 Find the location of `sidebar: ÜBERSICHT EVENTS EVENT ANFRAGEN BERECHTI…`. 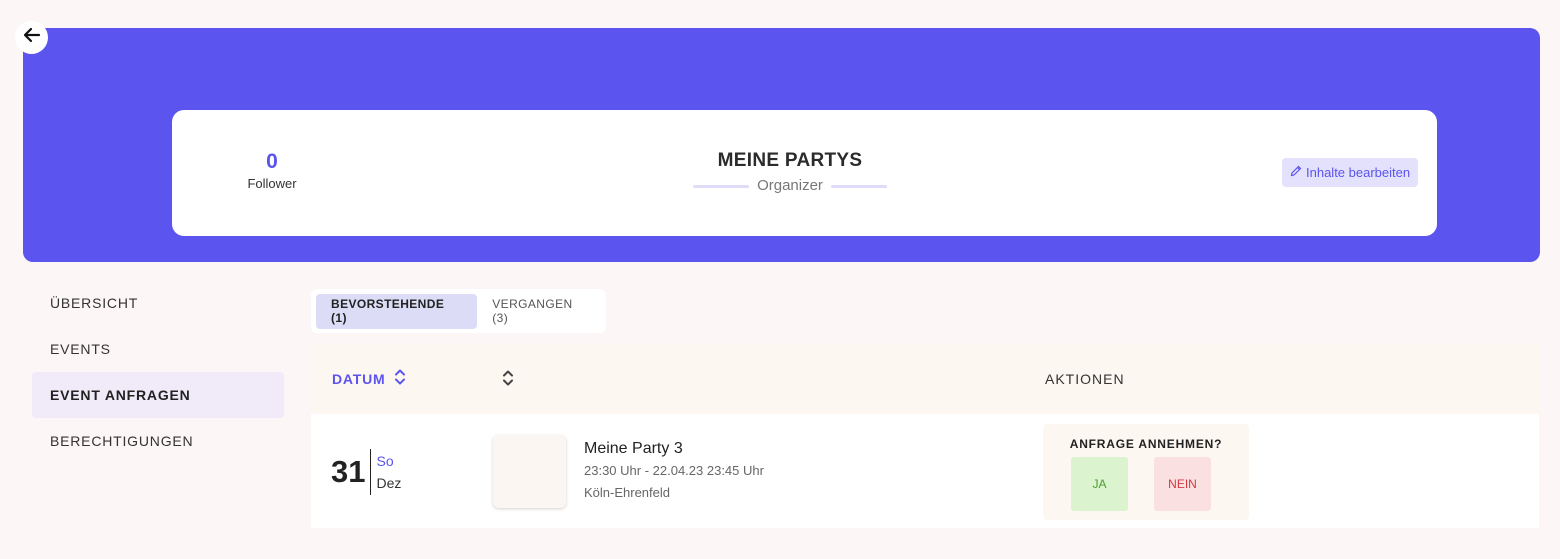

sidebar: ÜBERSICHT EVENTS EVENT ANFRAGEN BERECHTI… is located at coordinates (158, 372).